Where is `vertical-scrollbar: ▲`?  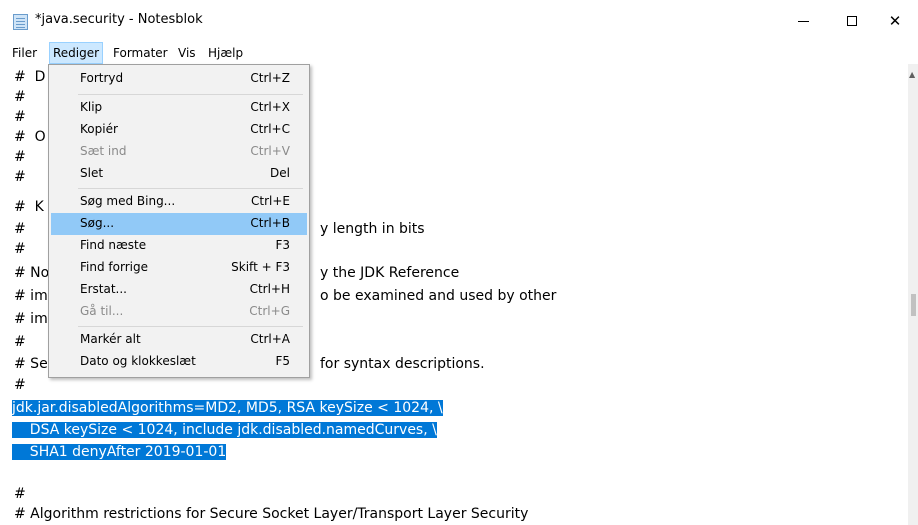 vertical-scrollbar: ▲ is located at coordinates (913, 294).